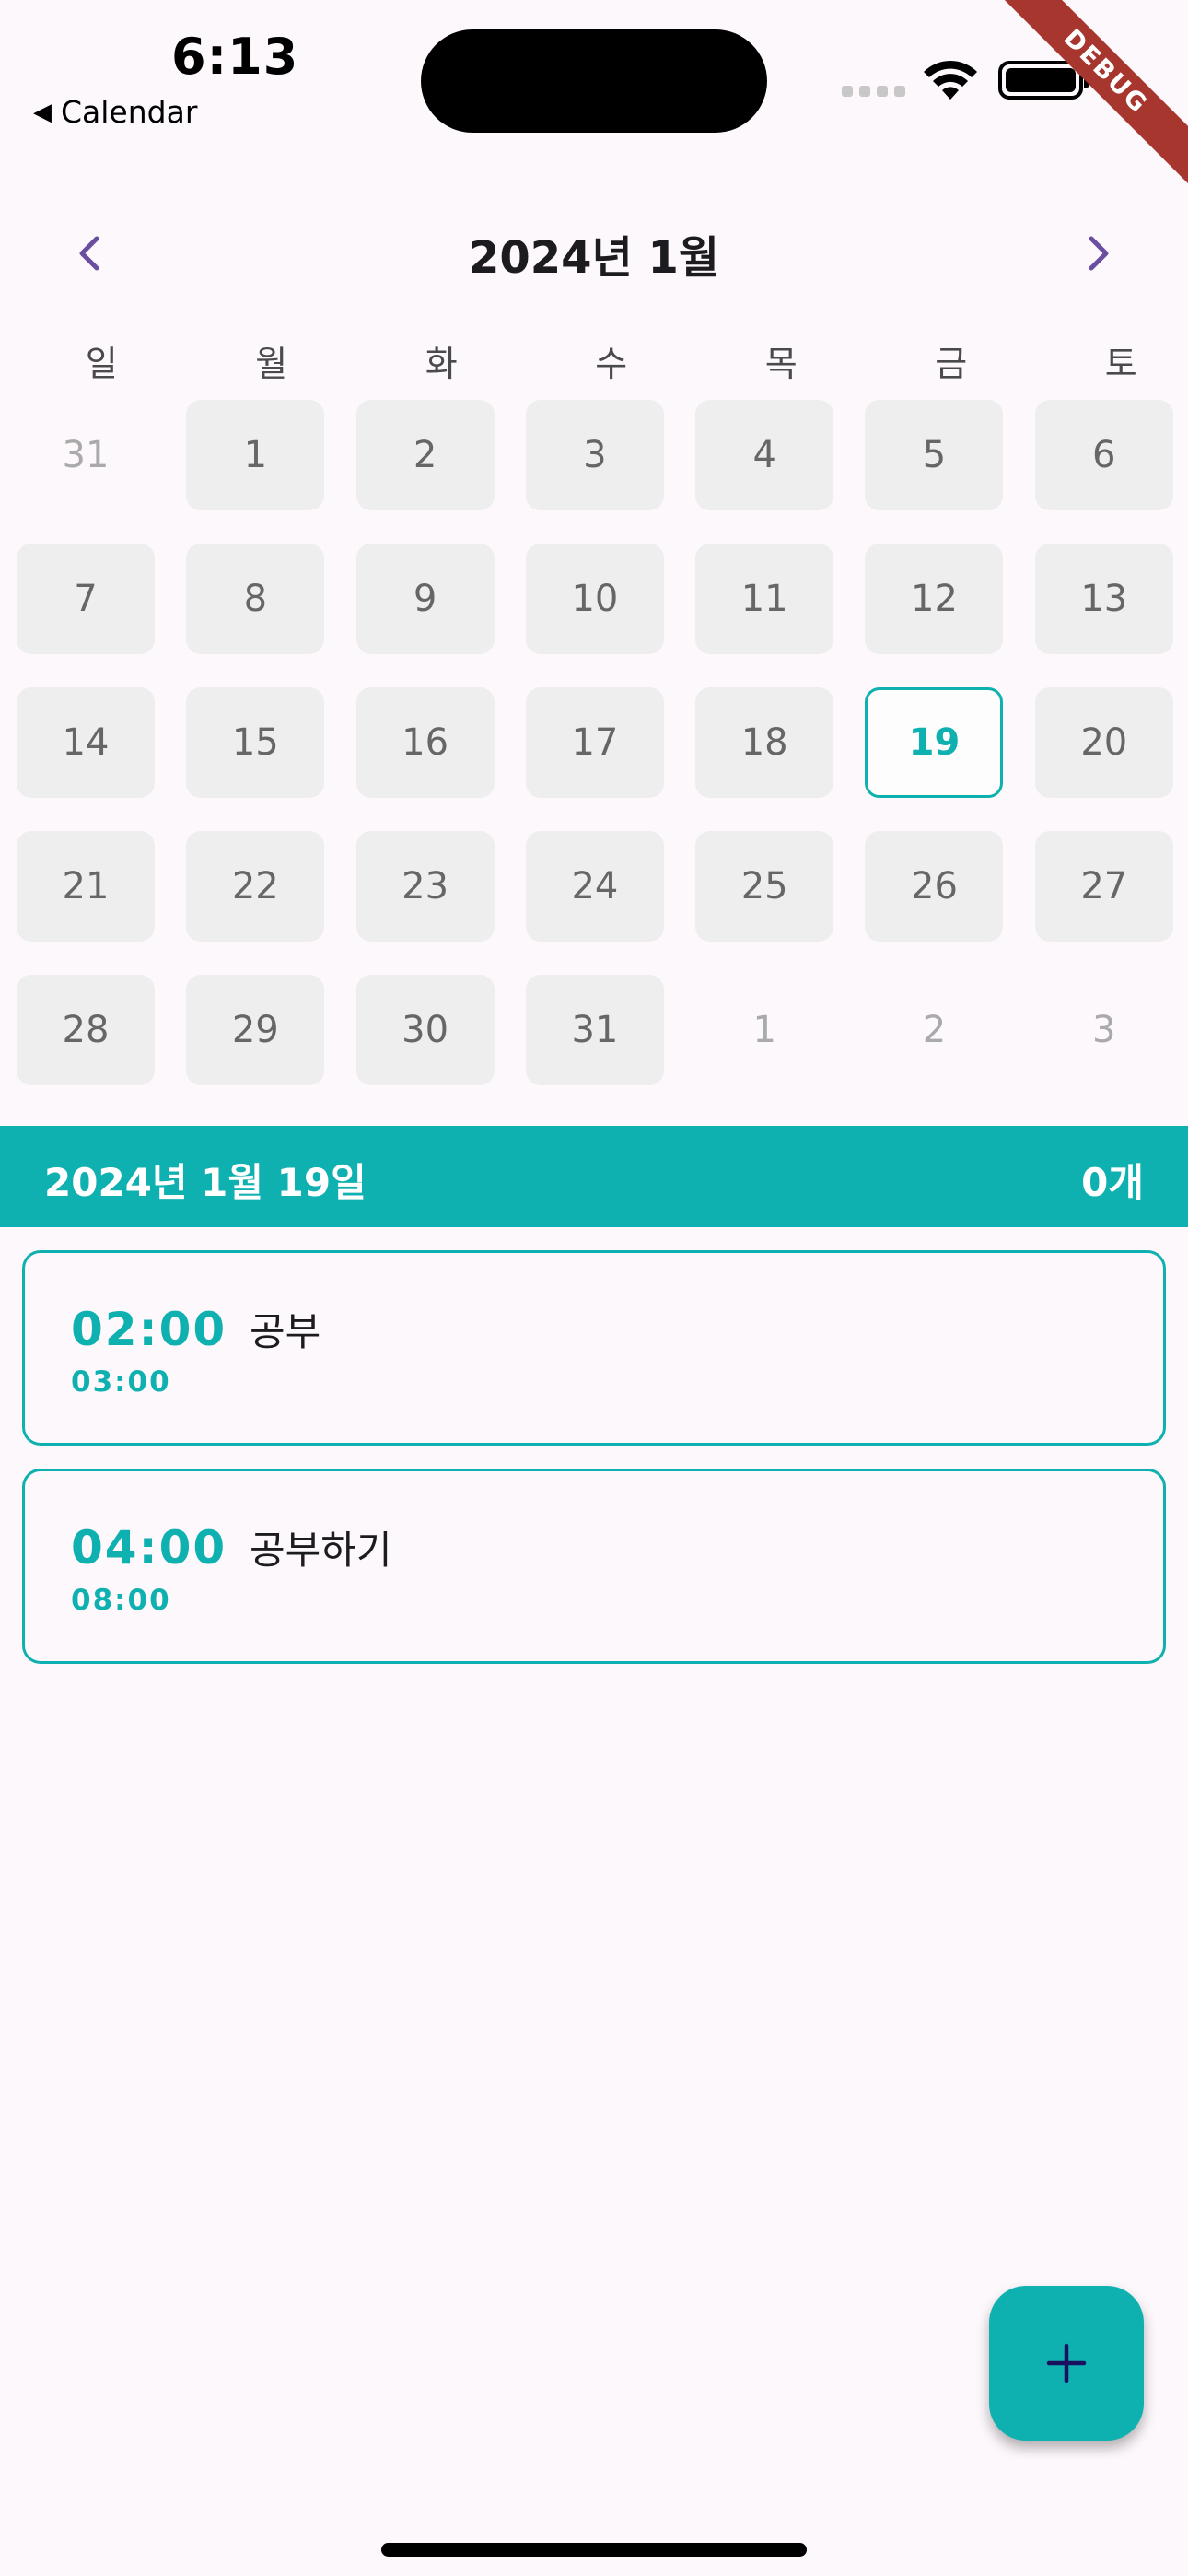 Image resolution: width=1188 pixels, height=2576 pixels. I want to click on selected-date-label: 2024년 1월 19일, so click(205, 1182).